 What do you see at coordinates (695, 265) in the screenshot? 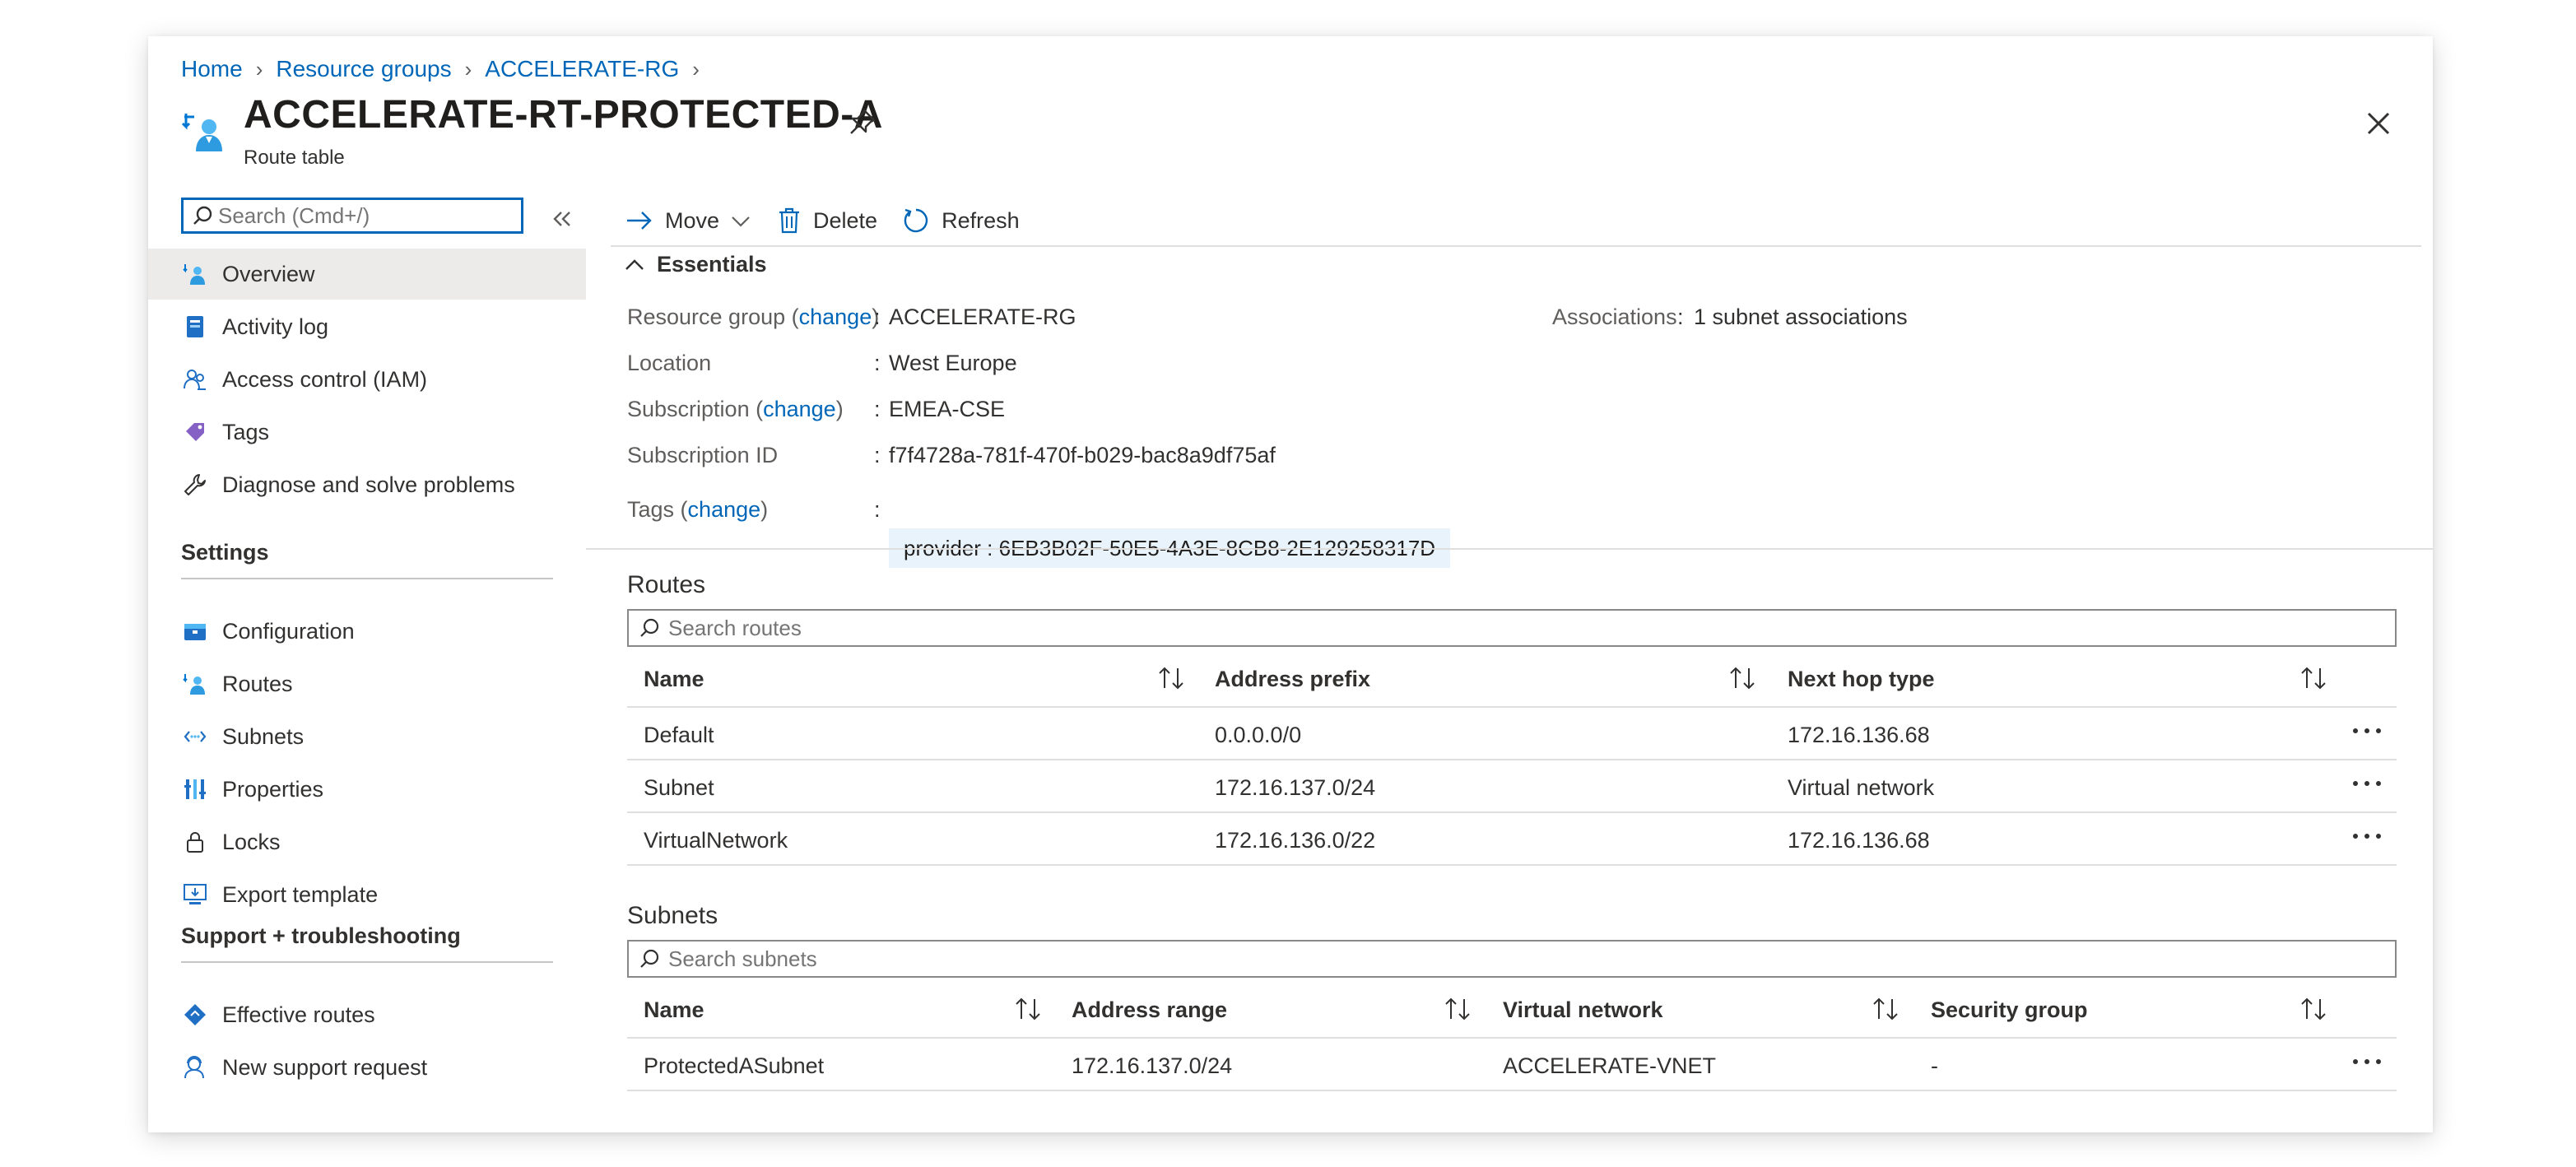
I see `essentials-toggle: Essentials` at bounding box center [695, 265].